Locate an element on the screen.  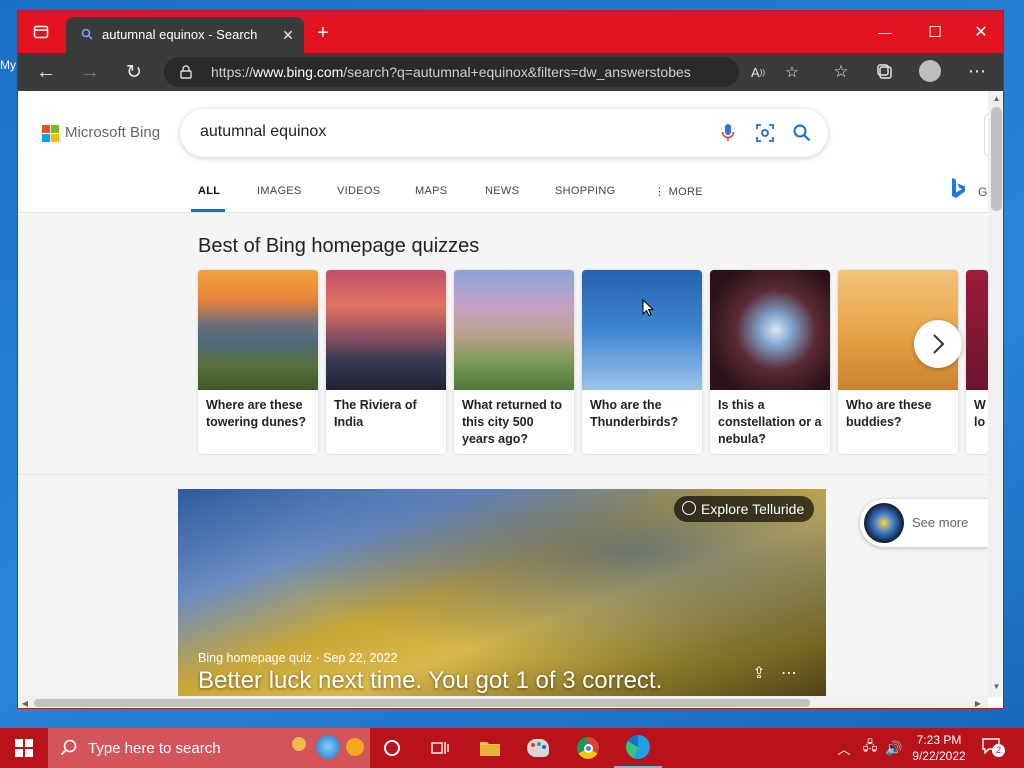
quiz-card: The Riviera of India is located at coordinates (386, 362).